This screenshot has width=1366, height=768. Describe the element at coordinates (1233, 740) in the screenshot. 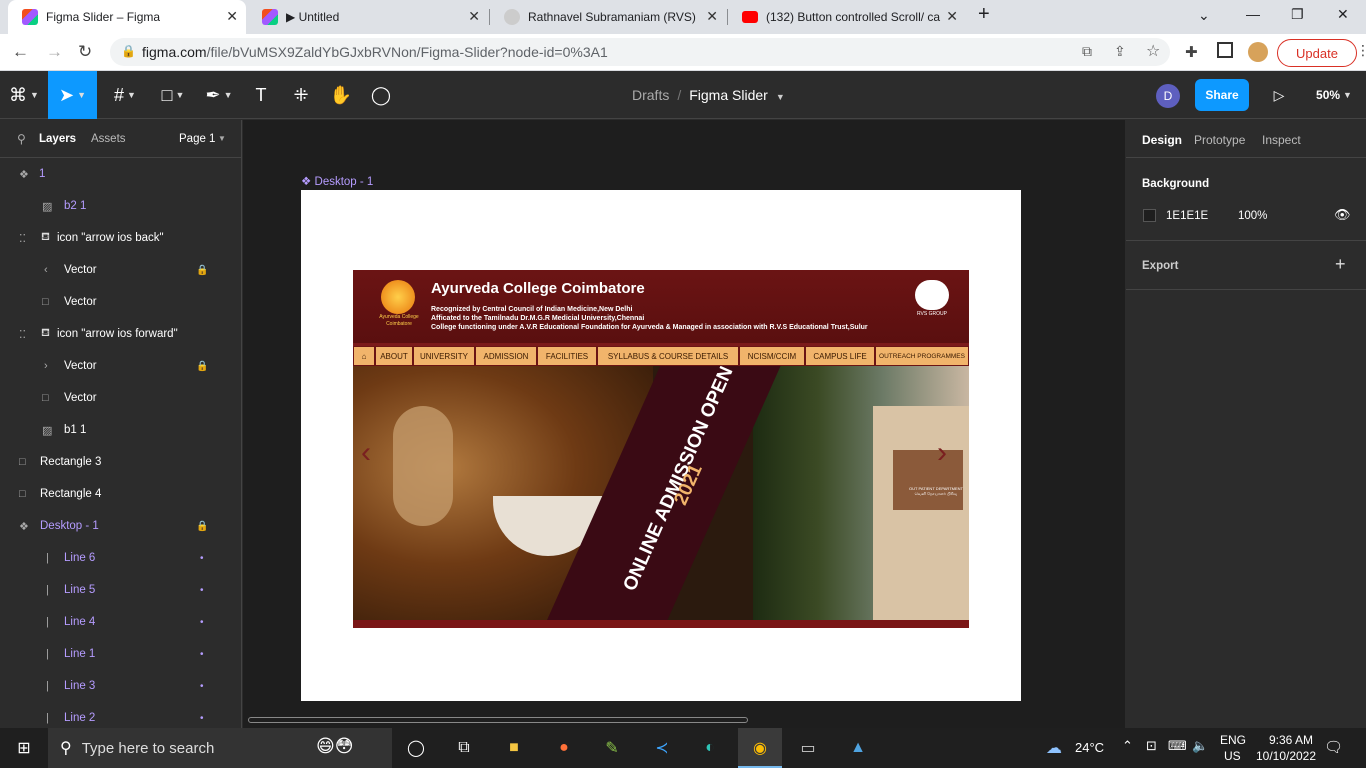

I see `language-line-1: ENG` at that location.